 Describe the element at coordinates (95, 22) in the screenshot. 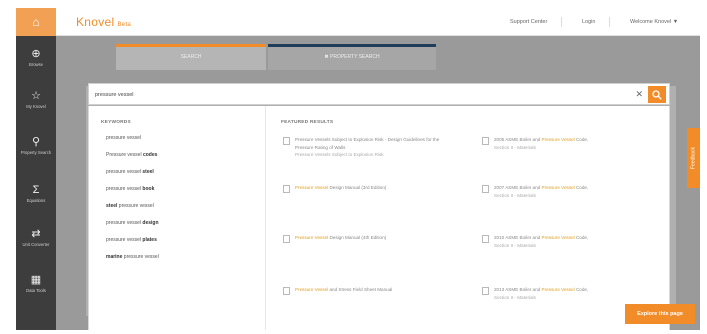

I see `brand-name: Knovel` at that location.